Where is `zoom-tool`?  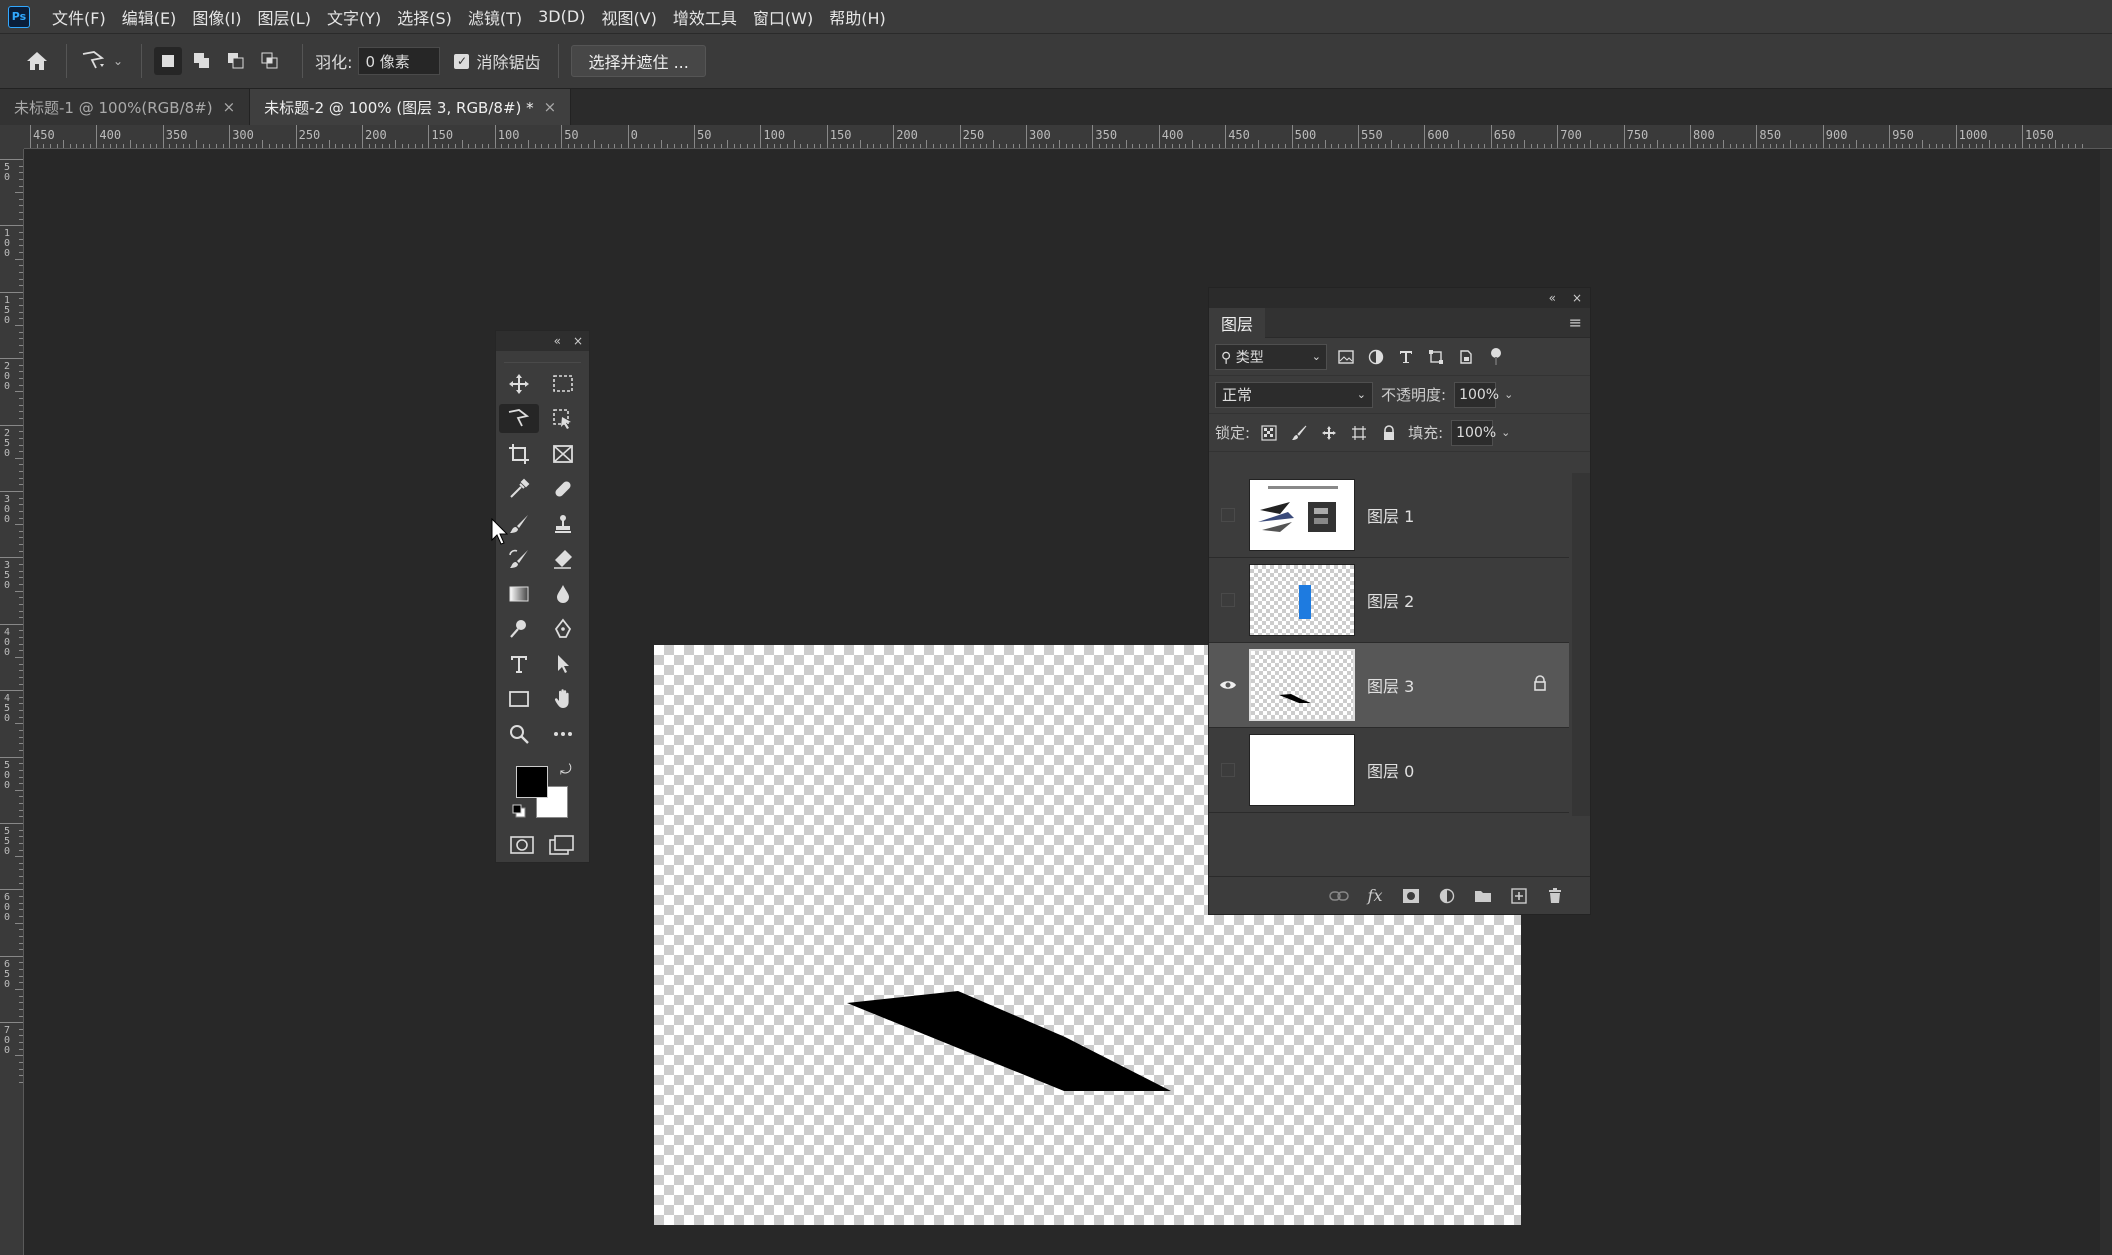 zoom-tool is located at coordinates (519, 733).